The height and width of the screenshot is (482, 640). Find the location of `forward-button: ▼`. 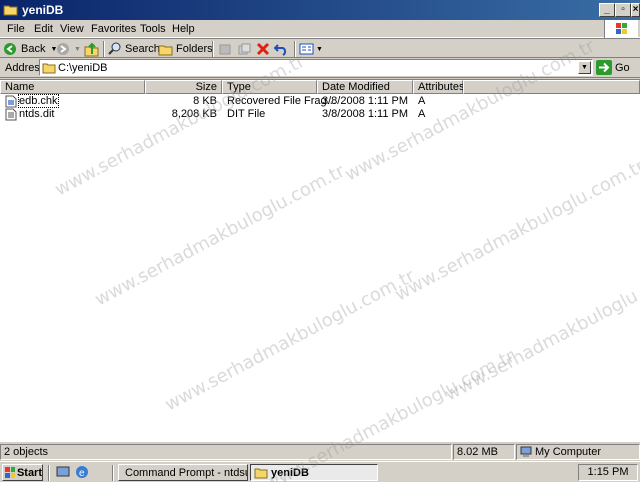

forward-button: ▼ is located at coordinates (68, 49).